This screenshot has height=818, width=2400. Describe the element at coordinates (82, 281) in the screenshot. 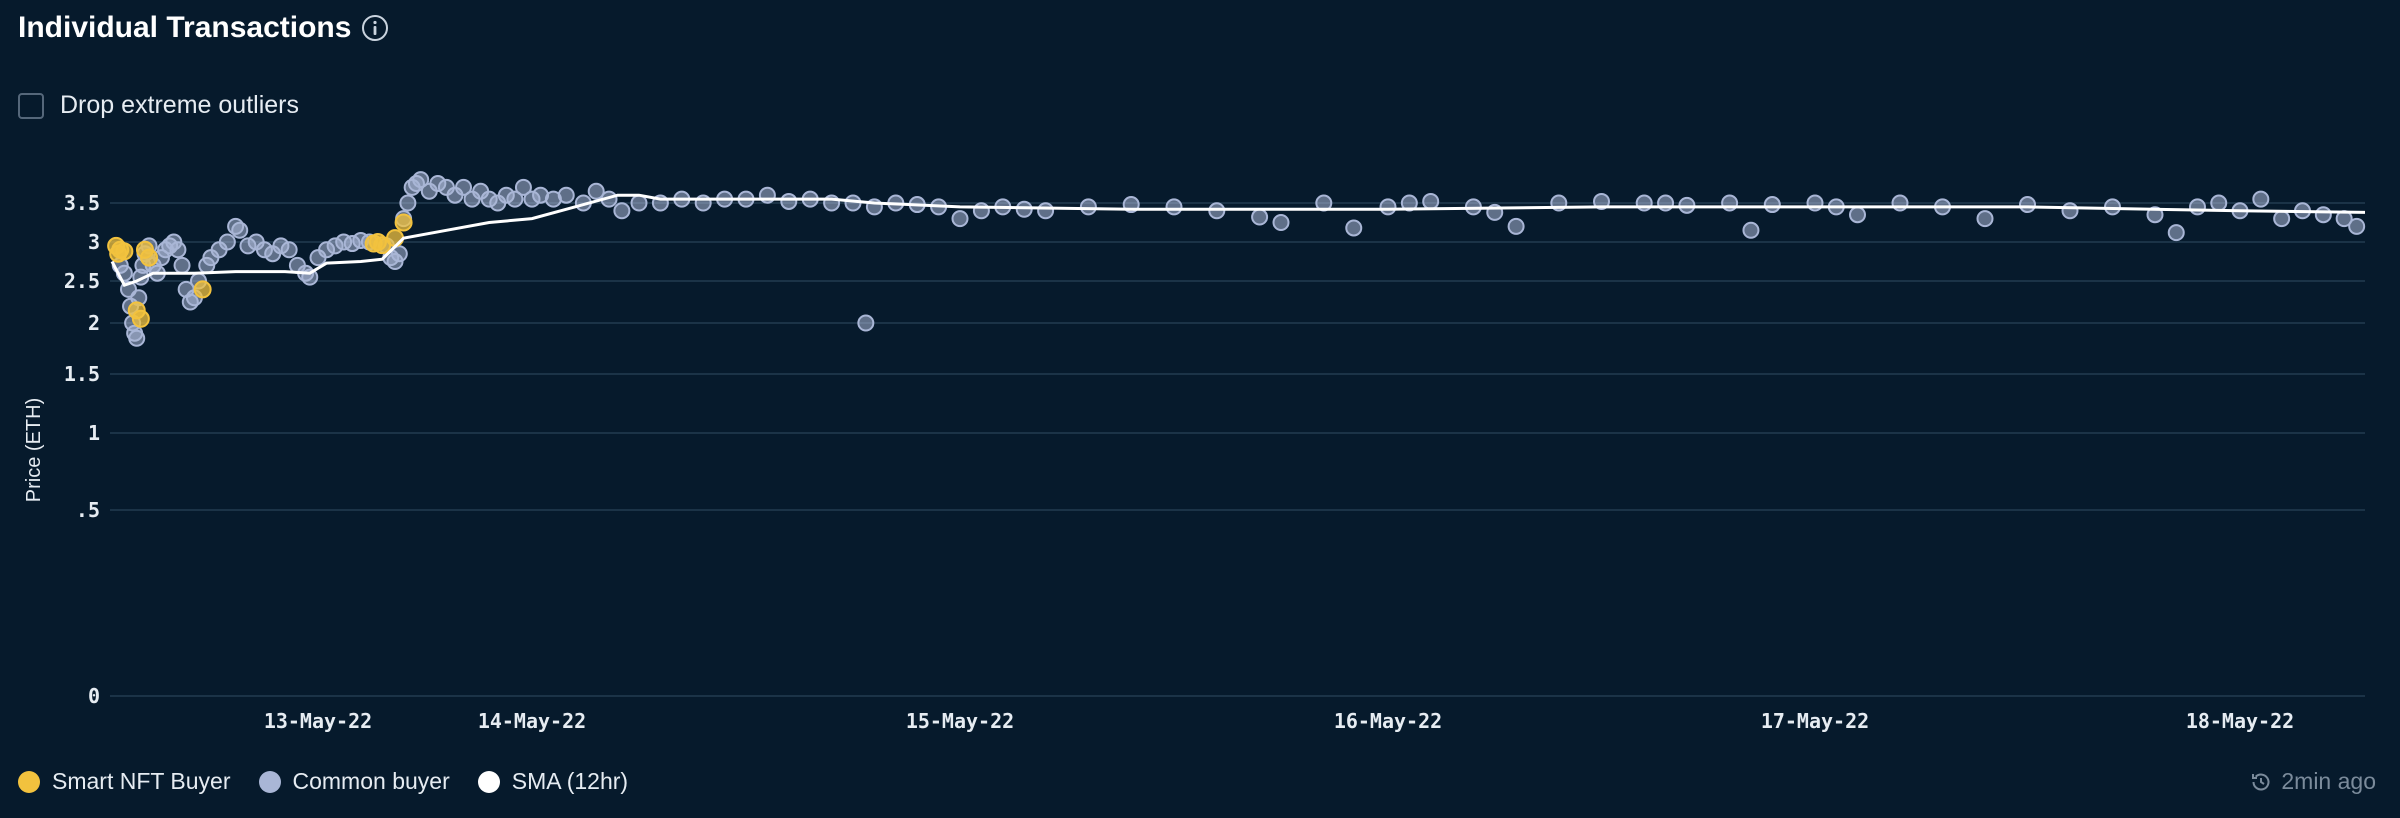

I see `y-tick-label: 2.5` at that location.